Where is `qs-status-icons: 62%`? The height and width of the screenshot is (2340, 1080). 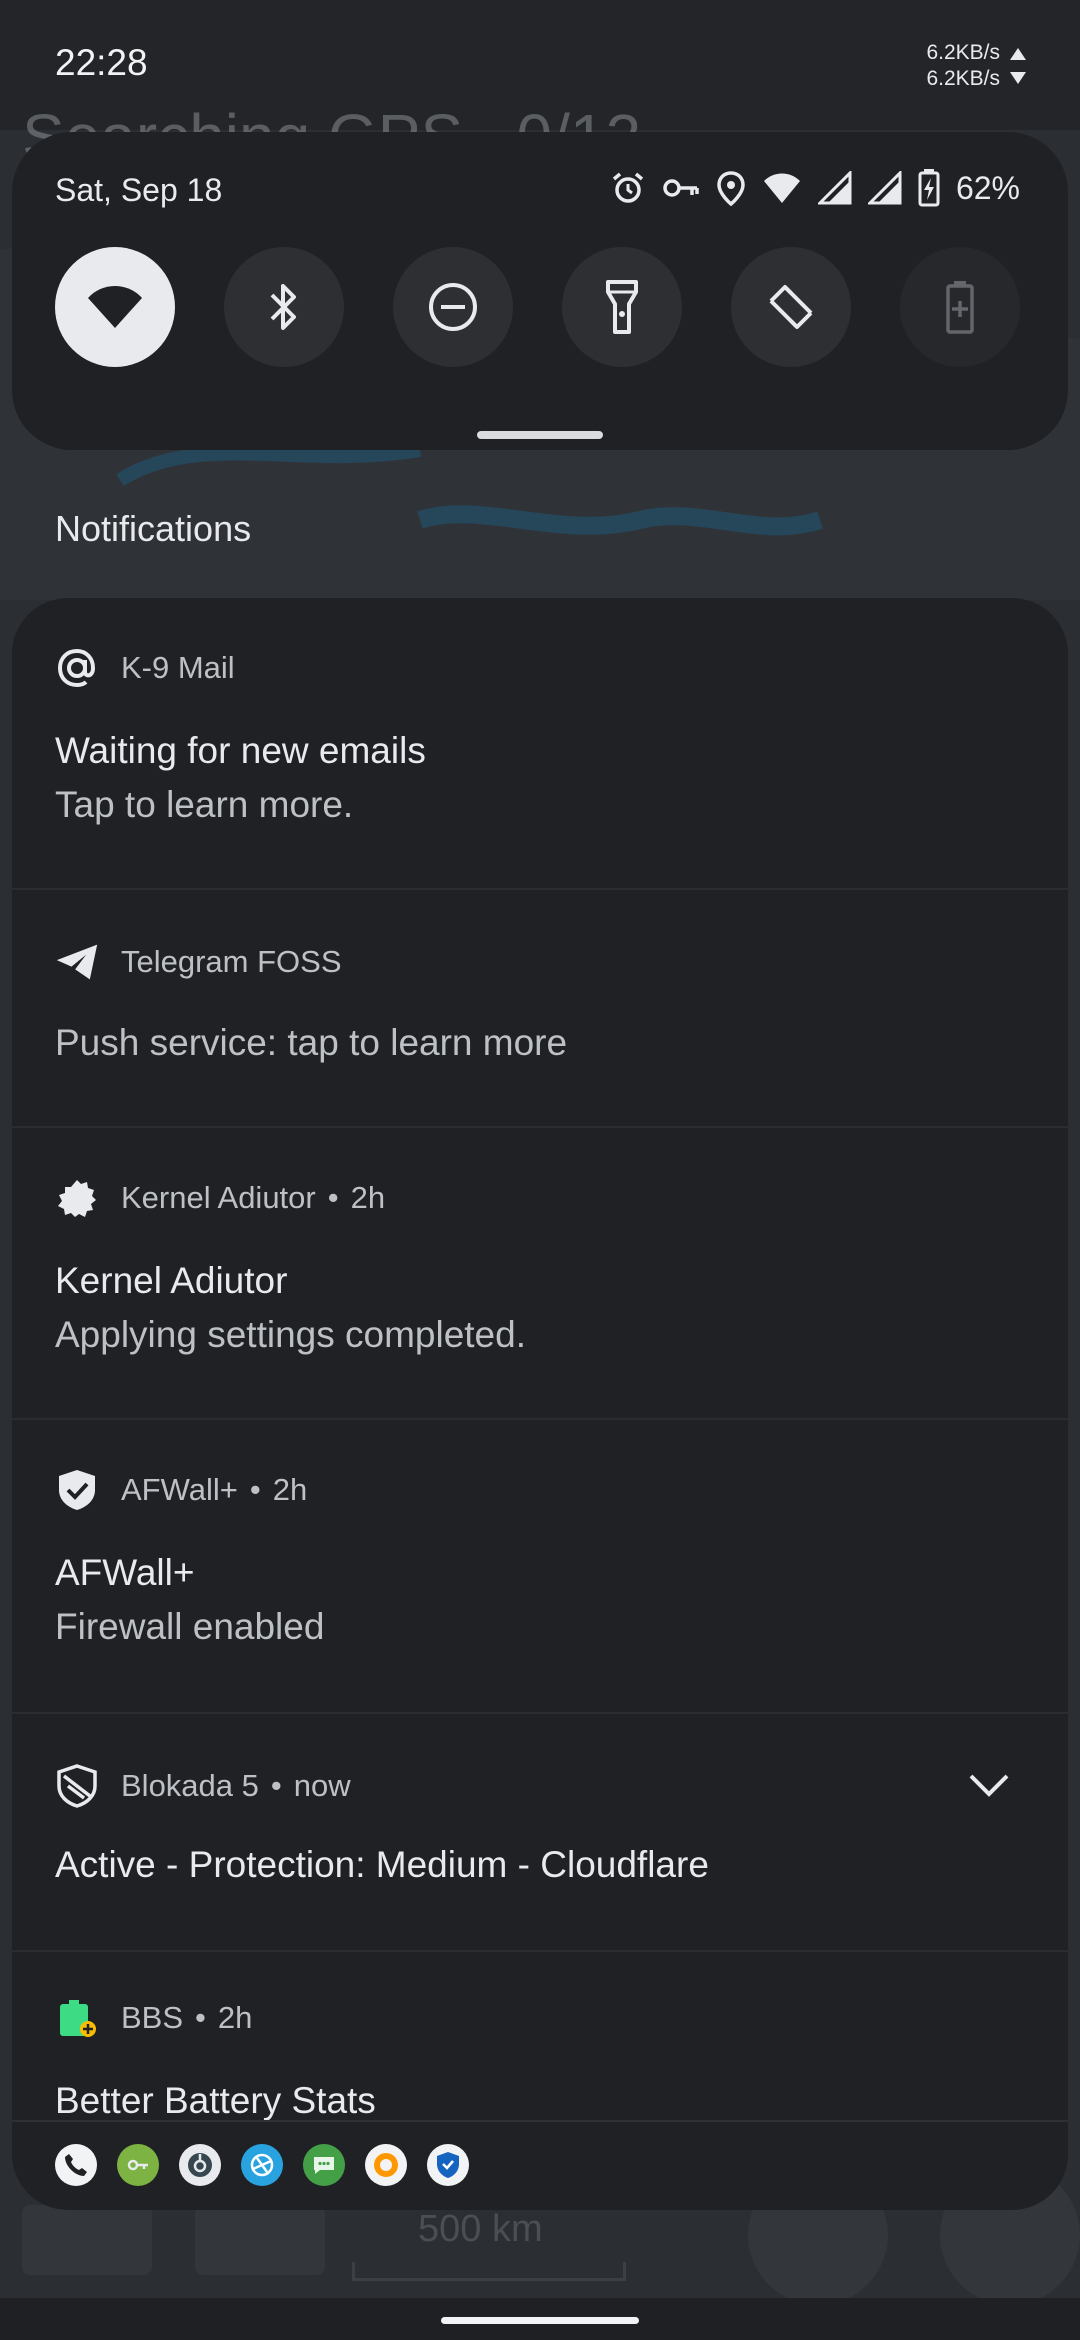 qs-status-icons: 62% is located at coordinates (815, 188).